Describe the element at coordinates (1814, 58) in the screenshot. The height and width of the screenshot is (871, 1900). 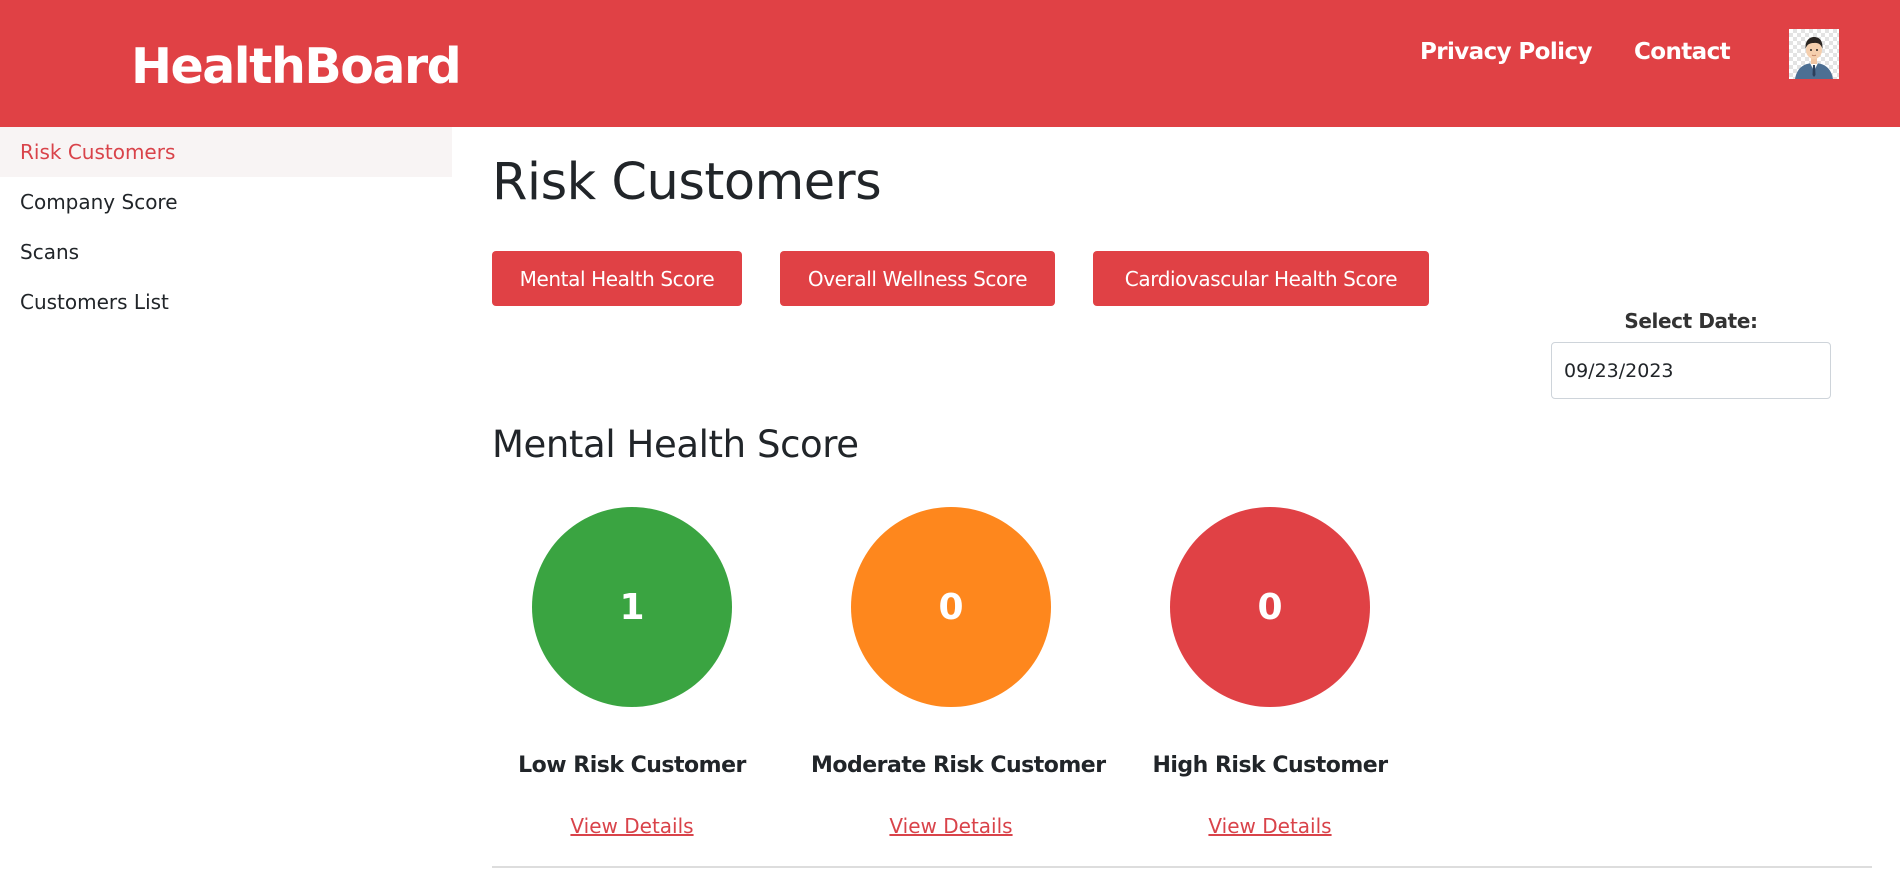
I see `user-avatar-icon` at that location.